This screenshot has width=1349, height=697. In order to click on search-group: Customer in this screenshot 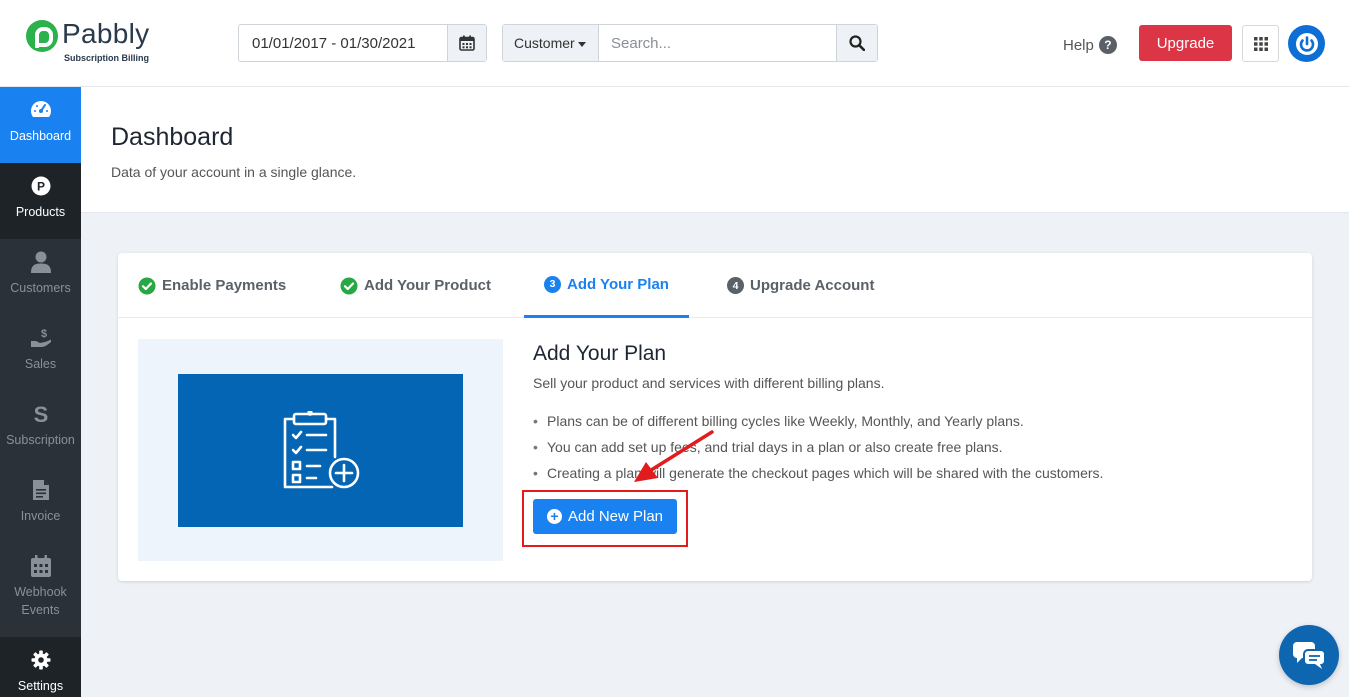, I will do `click(690, 43)`.